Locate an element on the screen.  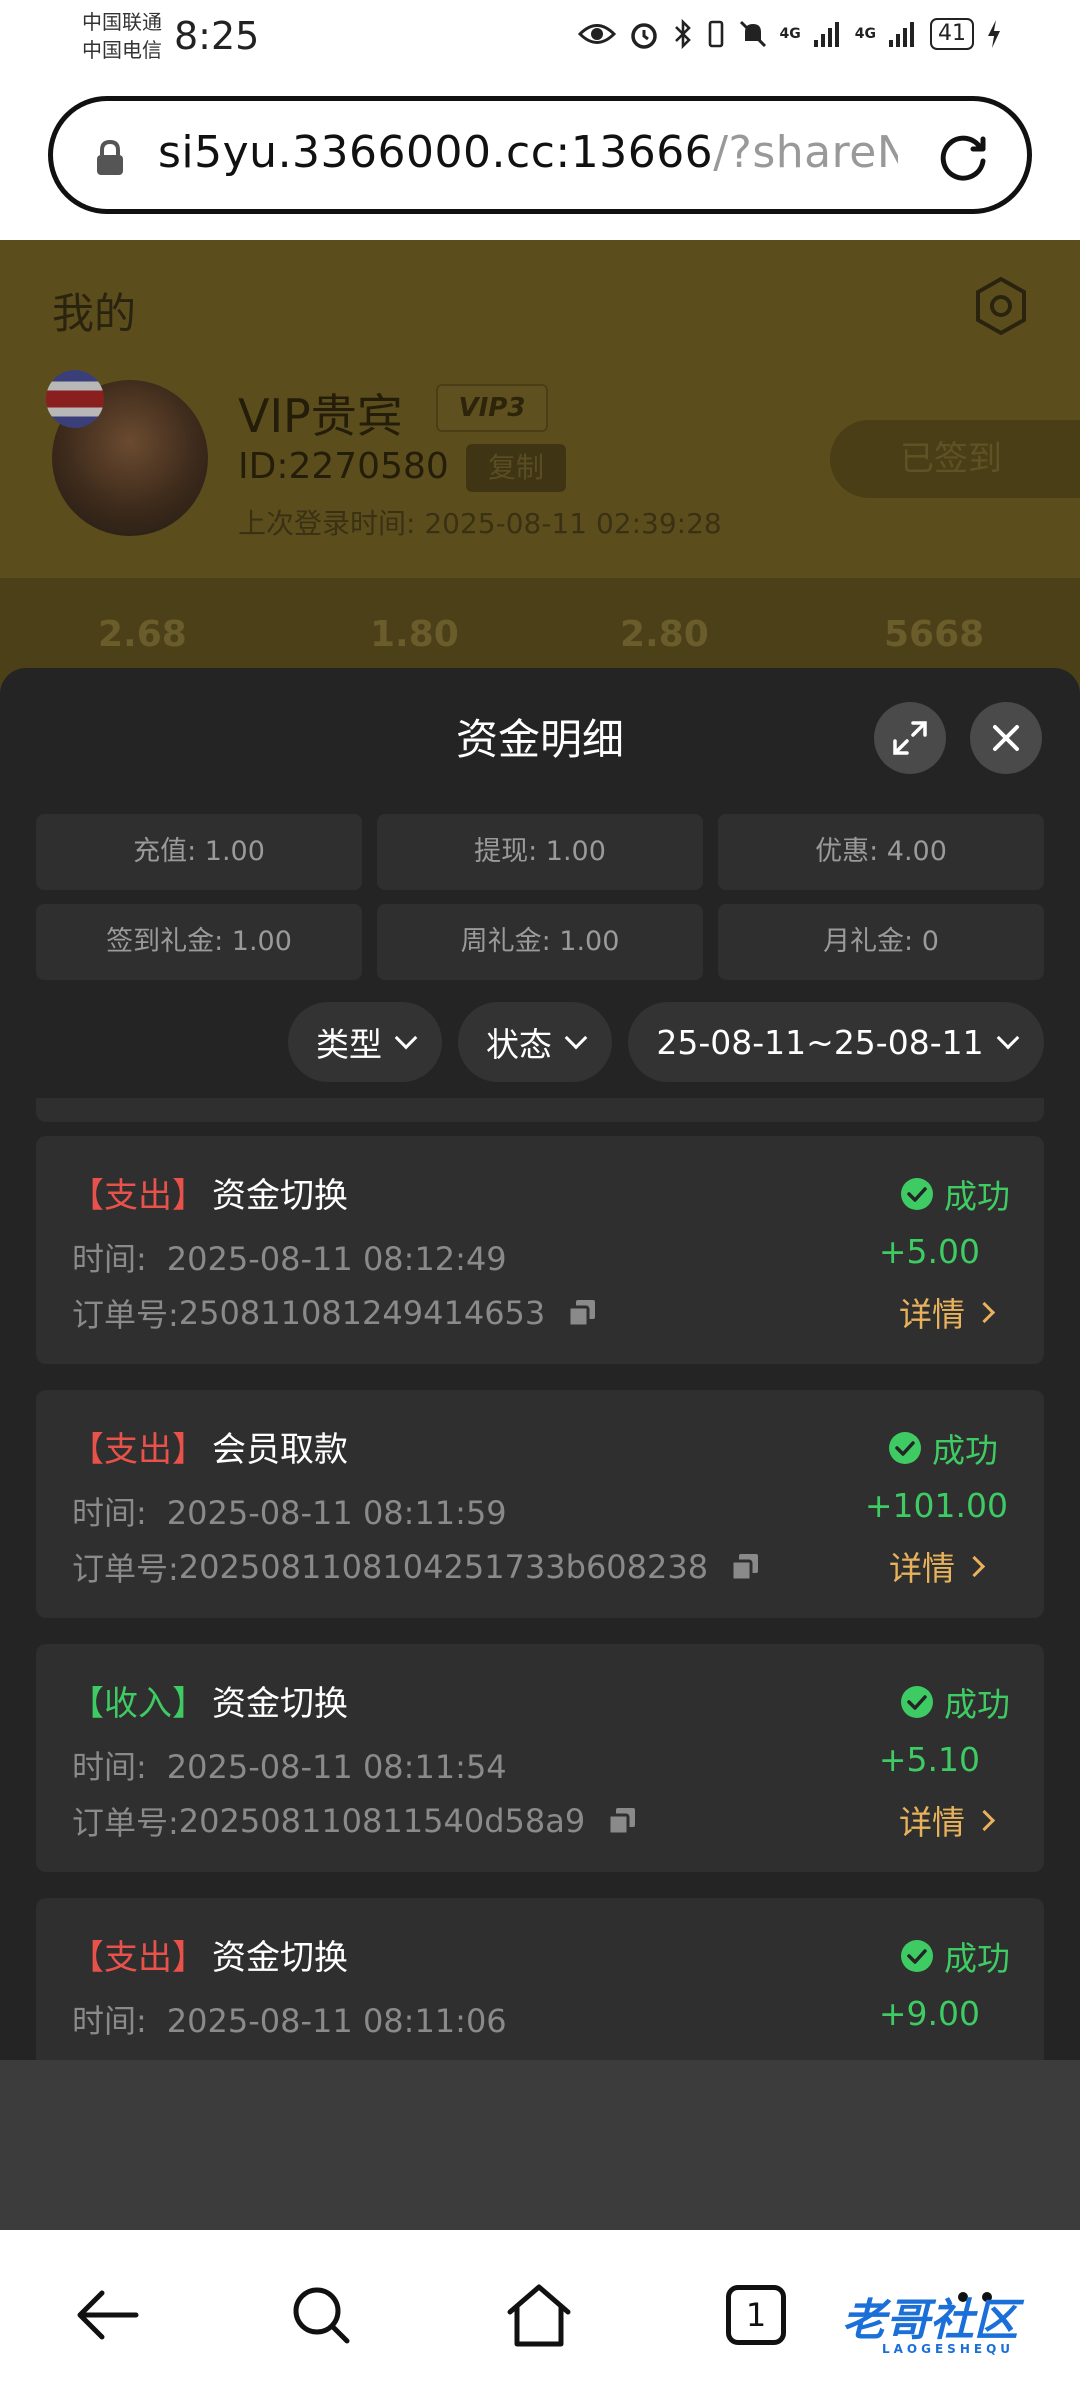
url-text: si5yu.3366000.cc:13666/?shareNa is located at coordinates (528, 152).